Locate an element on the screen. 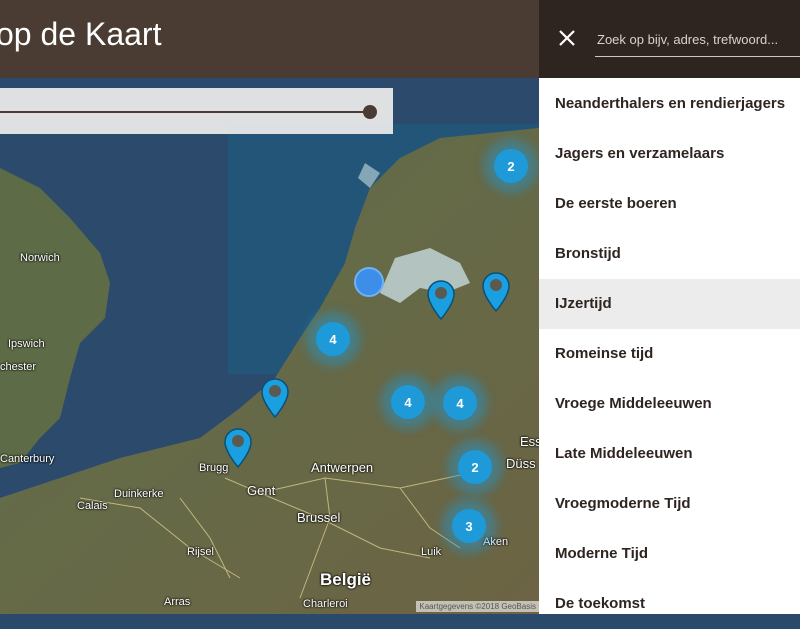 Image resolution: width=800 pixels, height=629 pixels. panel-header is located at coordinates (669, 39).